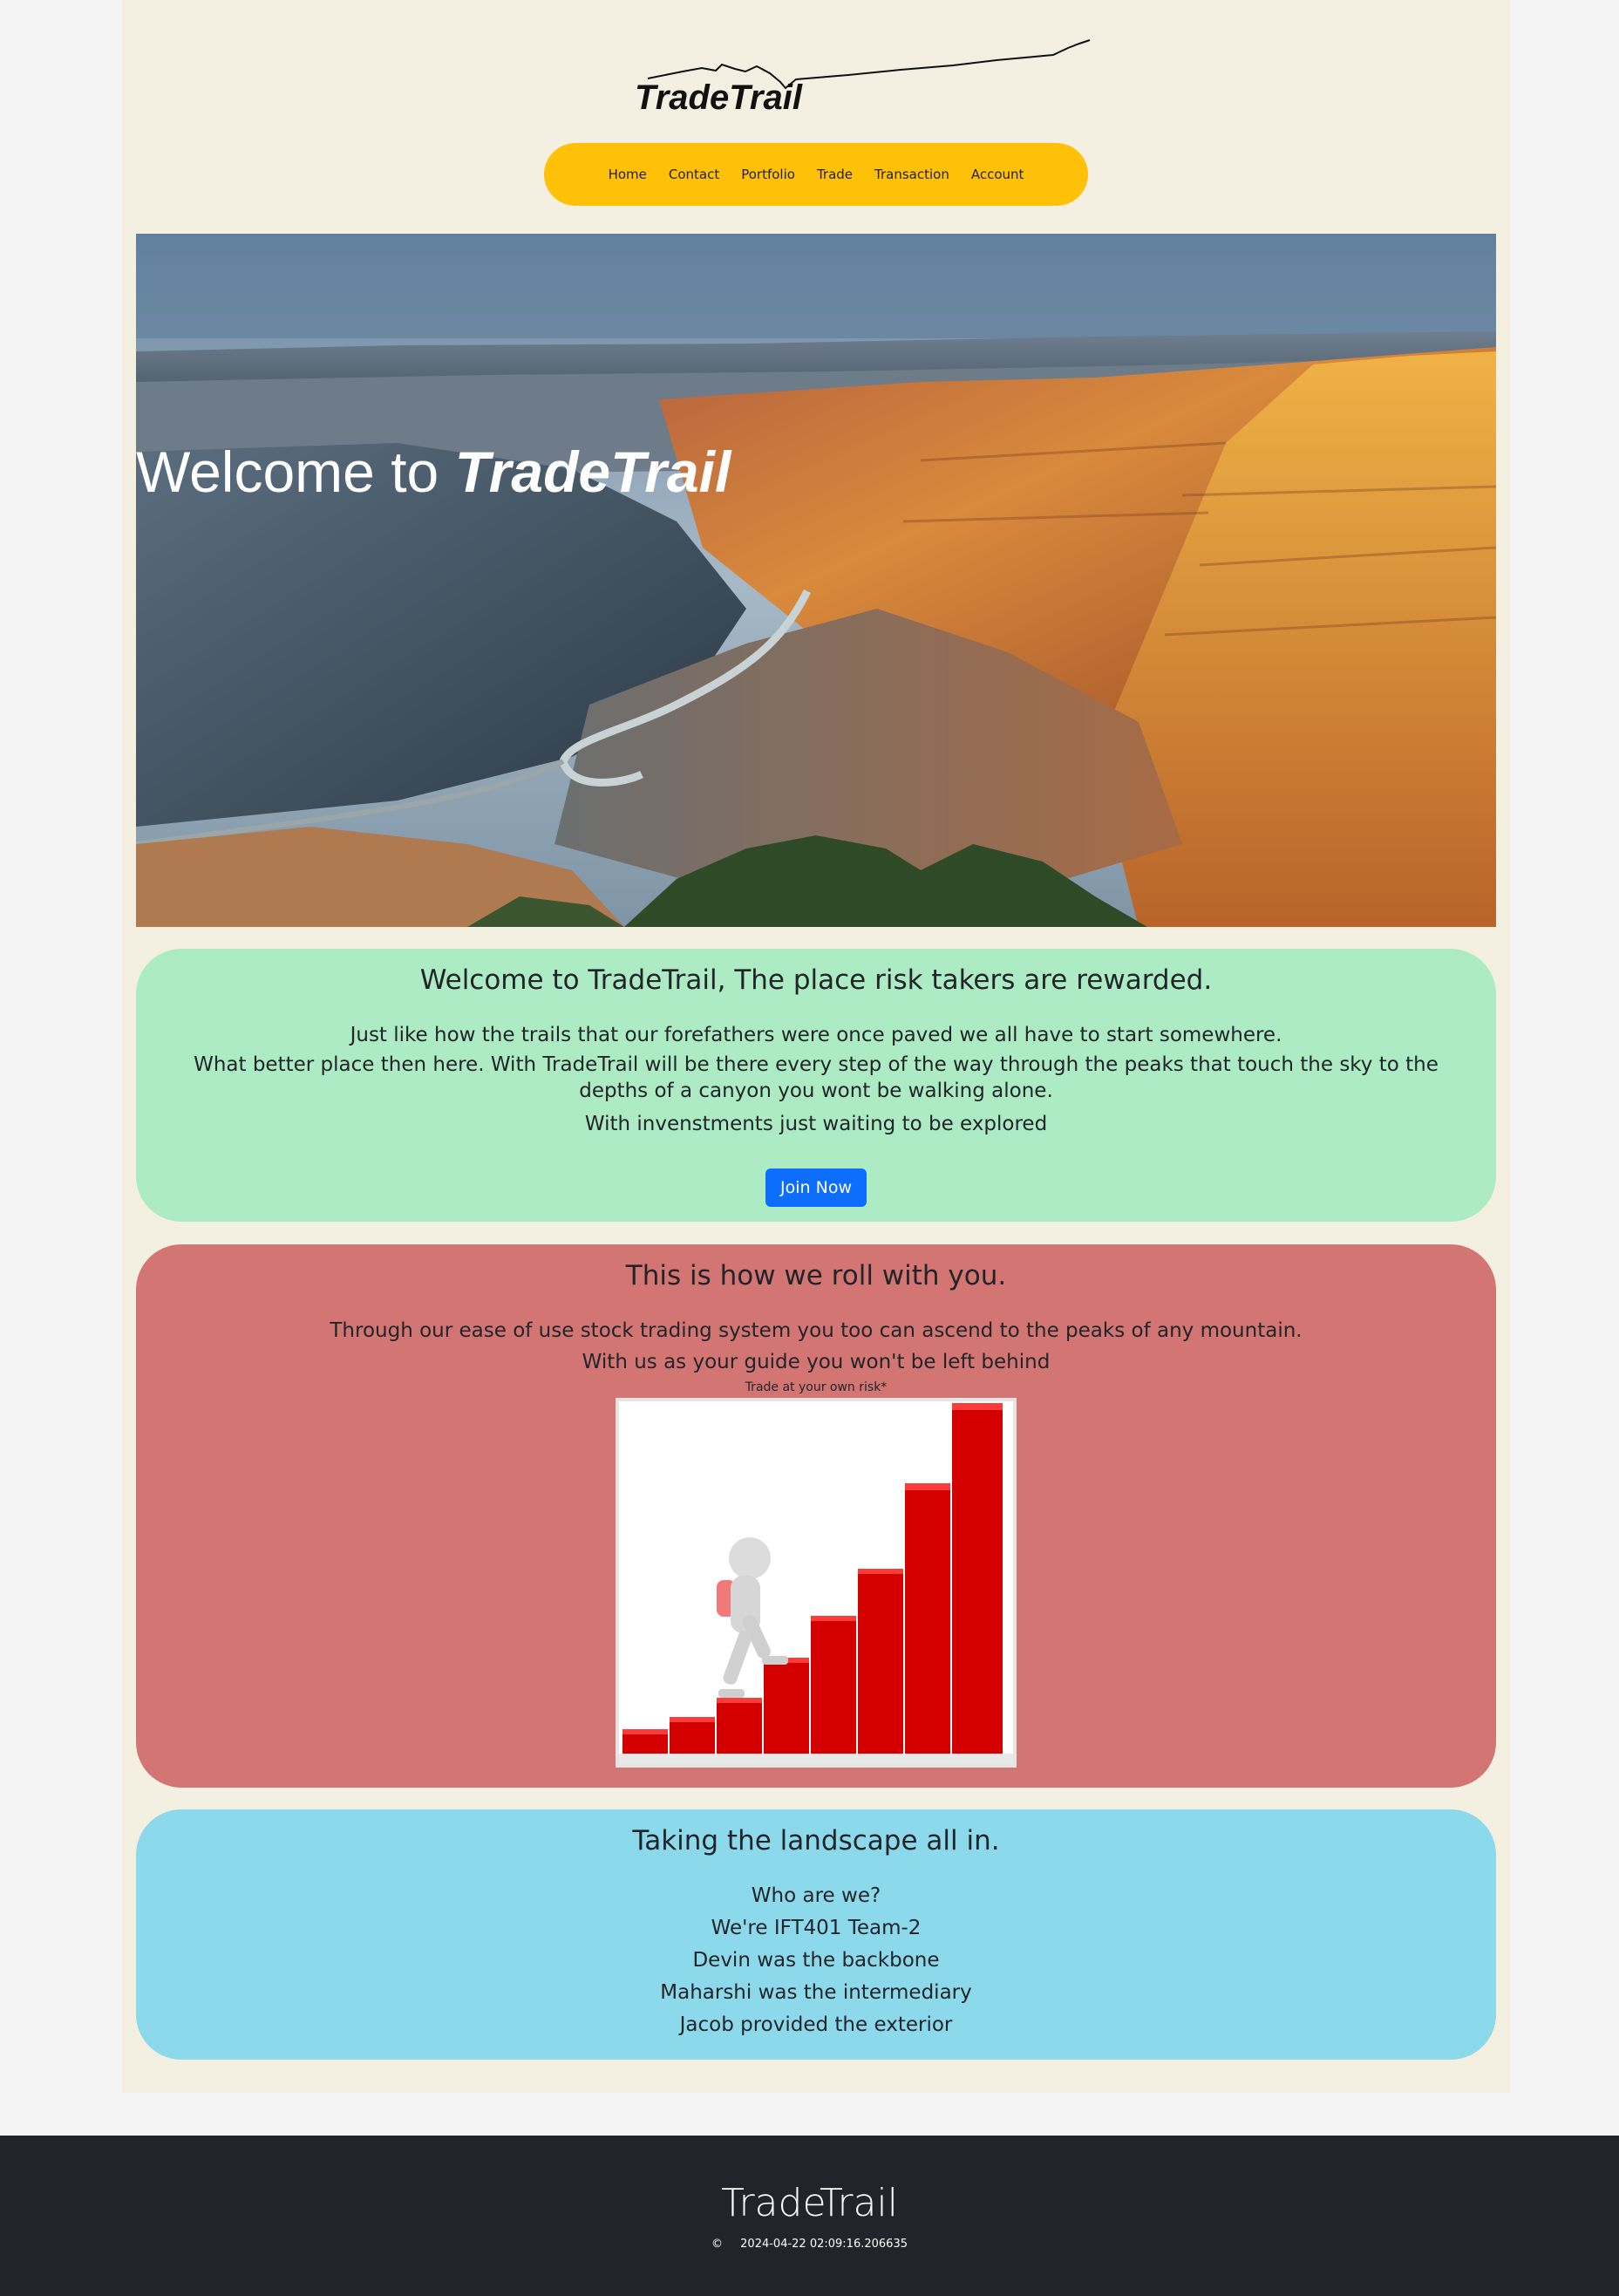  I want to click on join-now-button: Join Now, so click(816, 1187).